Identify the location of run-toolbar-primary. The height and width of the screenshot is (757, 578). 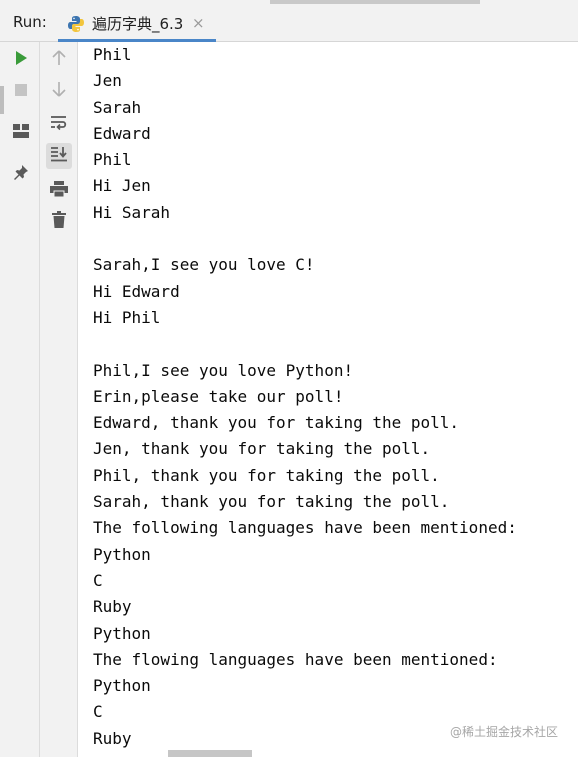
(20, 399).